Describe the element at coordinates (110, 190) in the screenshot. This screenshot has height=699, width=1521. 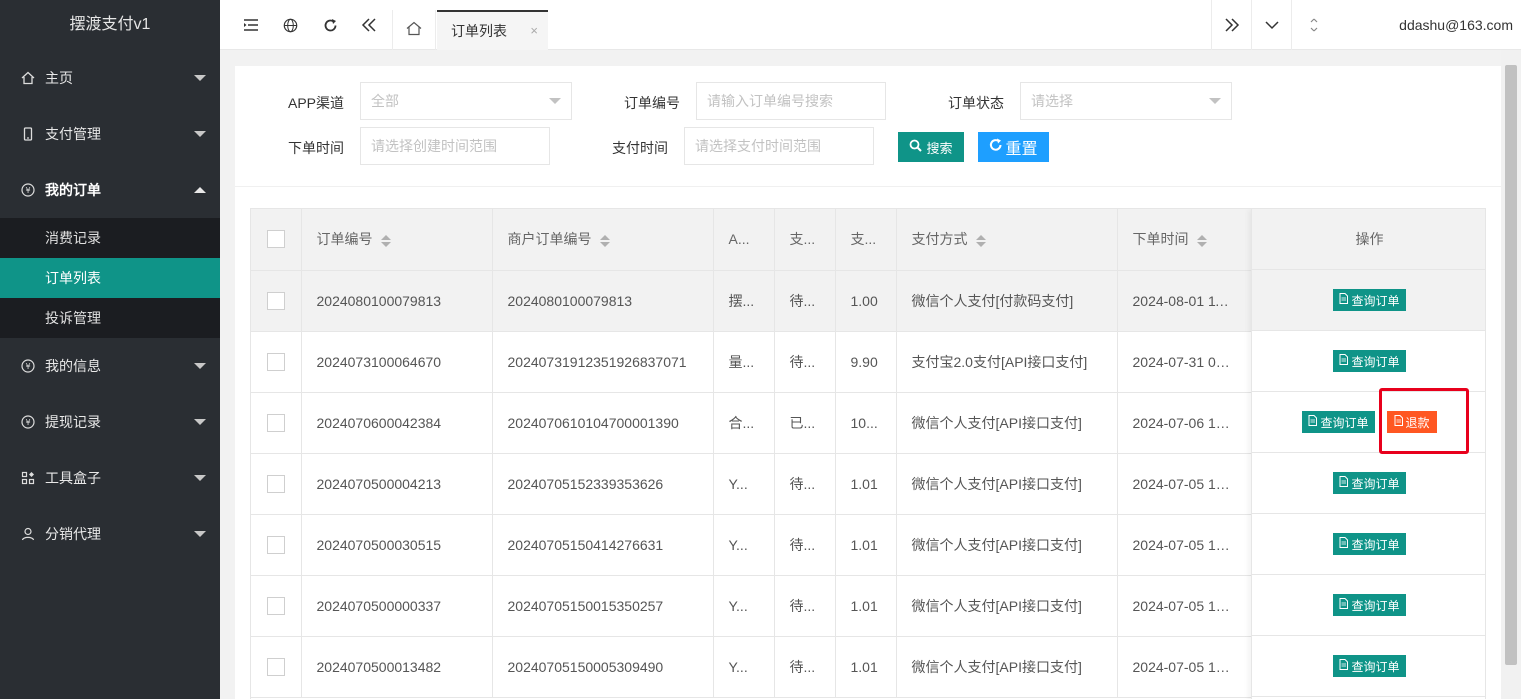
I see `sidebar-item-my-orders: ¥ 我的订单` at that location.